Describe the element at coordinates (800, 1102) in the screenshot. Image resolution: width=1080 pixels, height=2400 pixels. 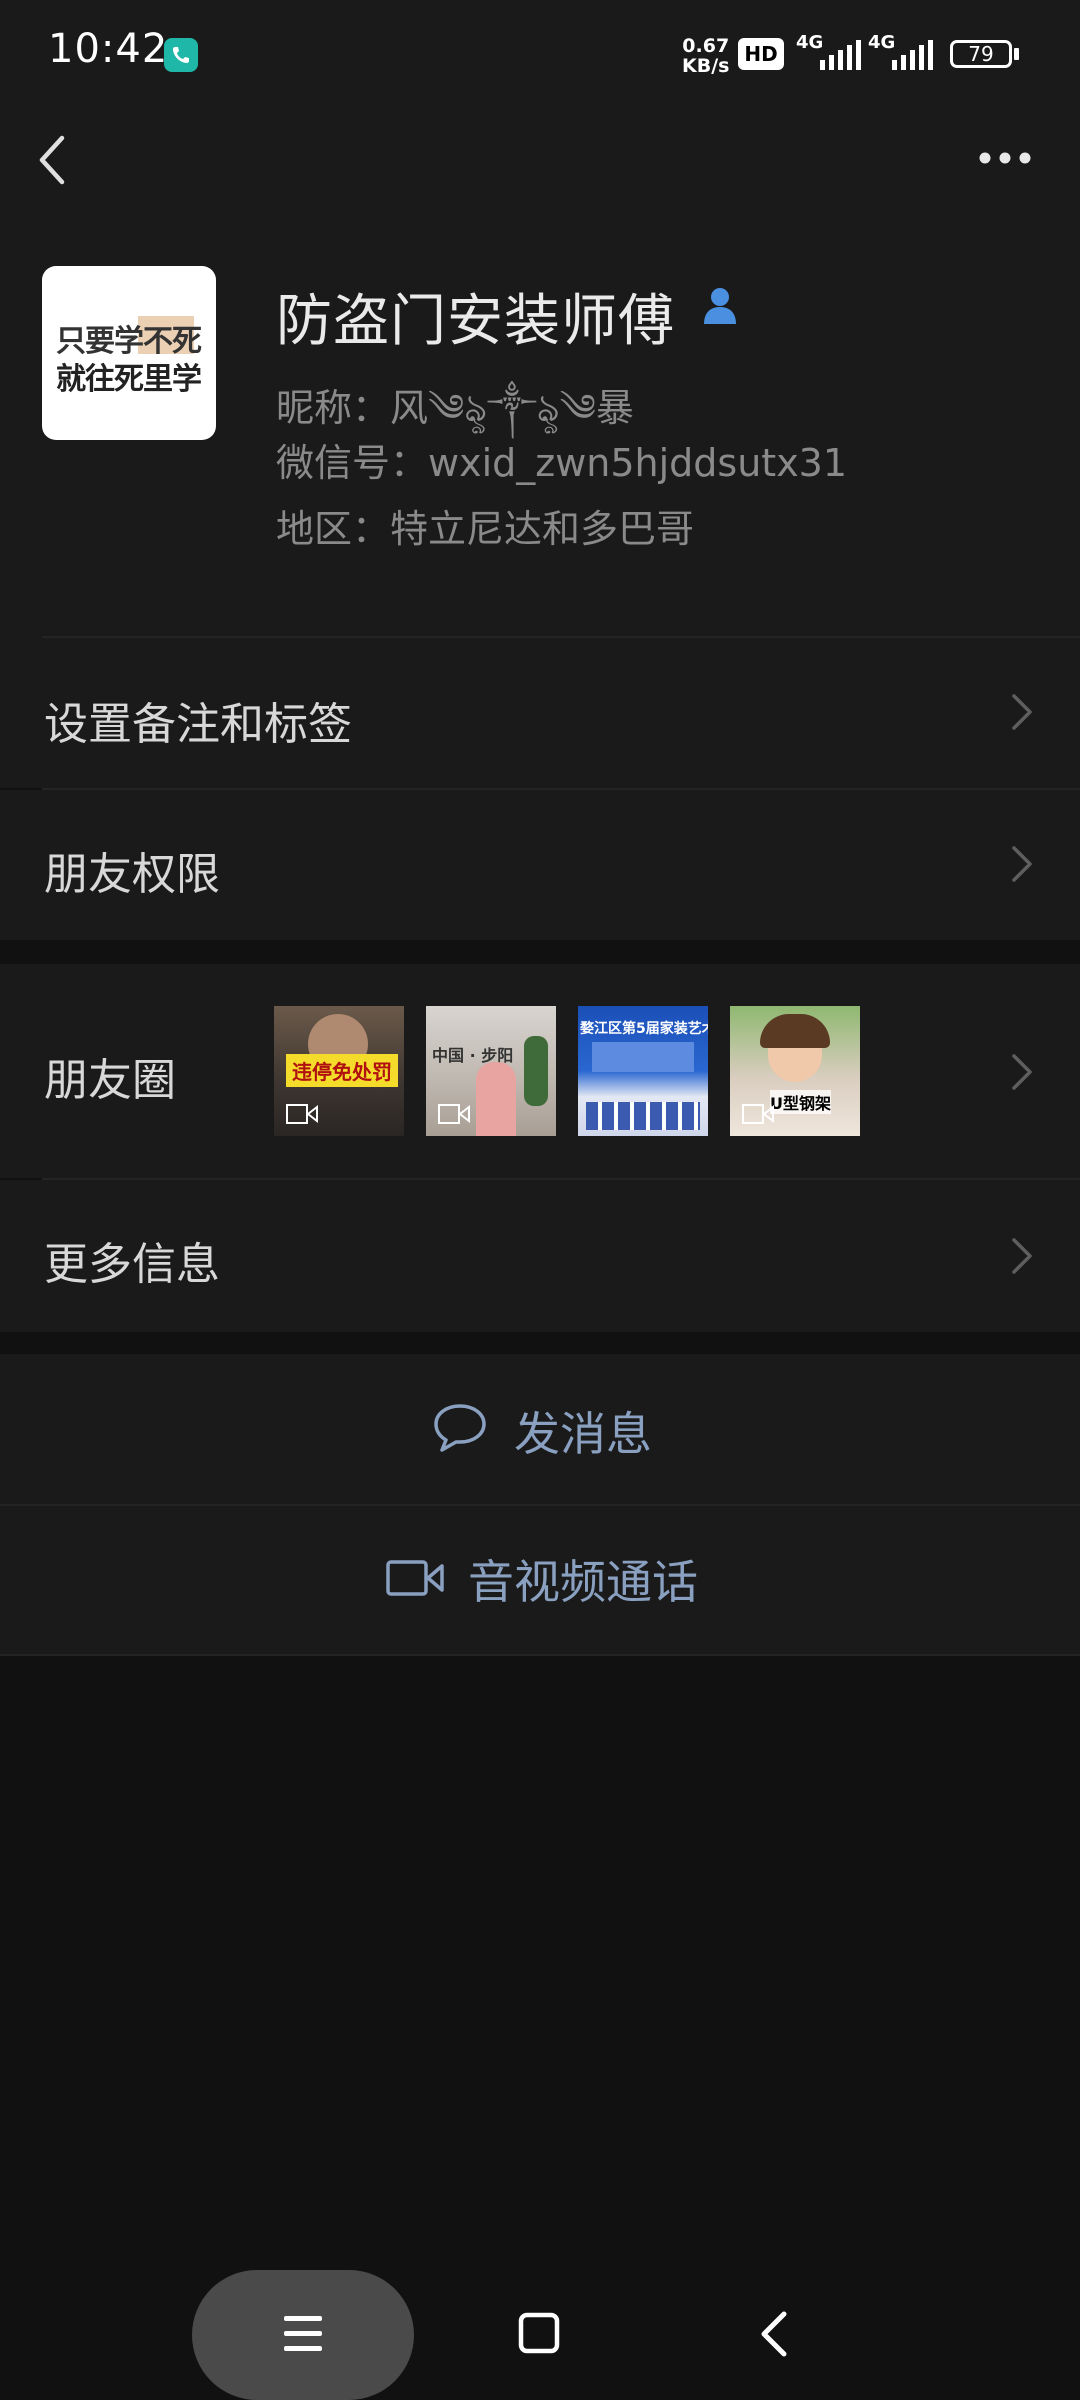
I see `moment-thumb-caption-4: U型钢架` at that location.